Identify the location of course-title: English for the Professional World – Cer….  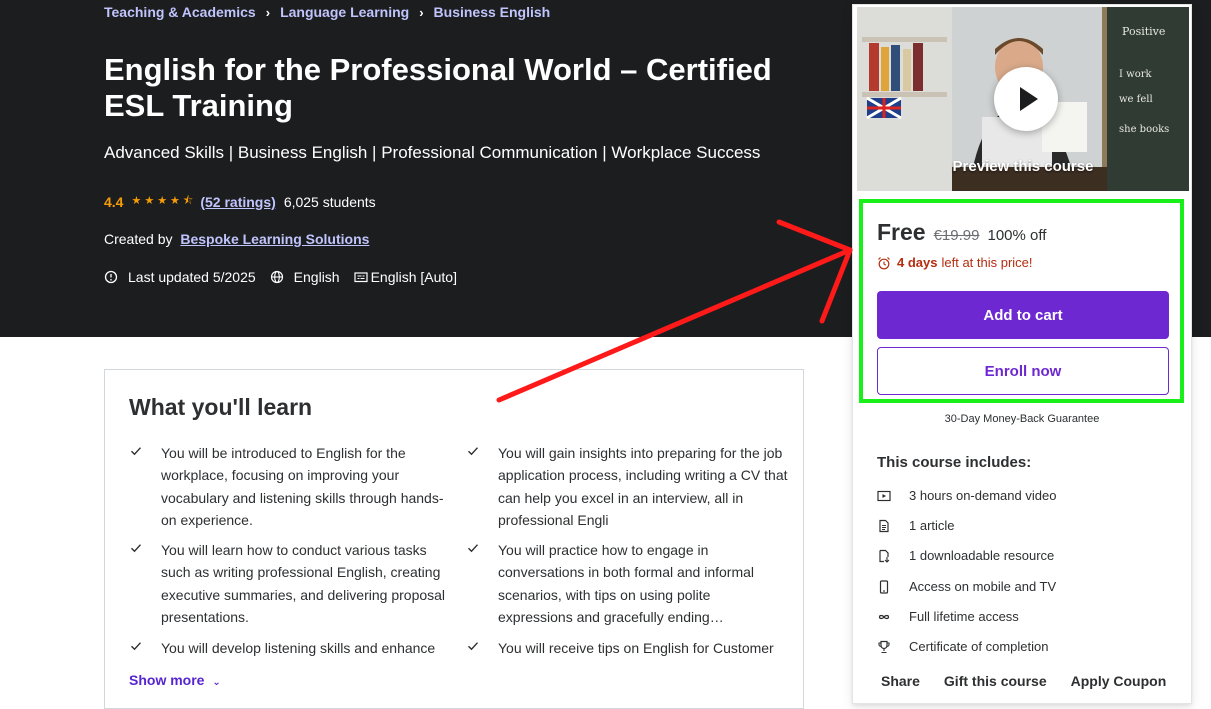
(438, 87).